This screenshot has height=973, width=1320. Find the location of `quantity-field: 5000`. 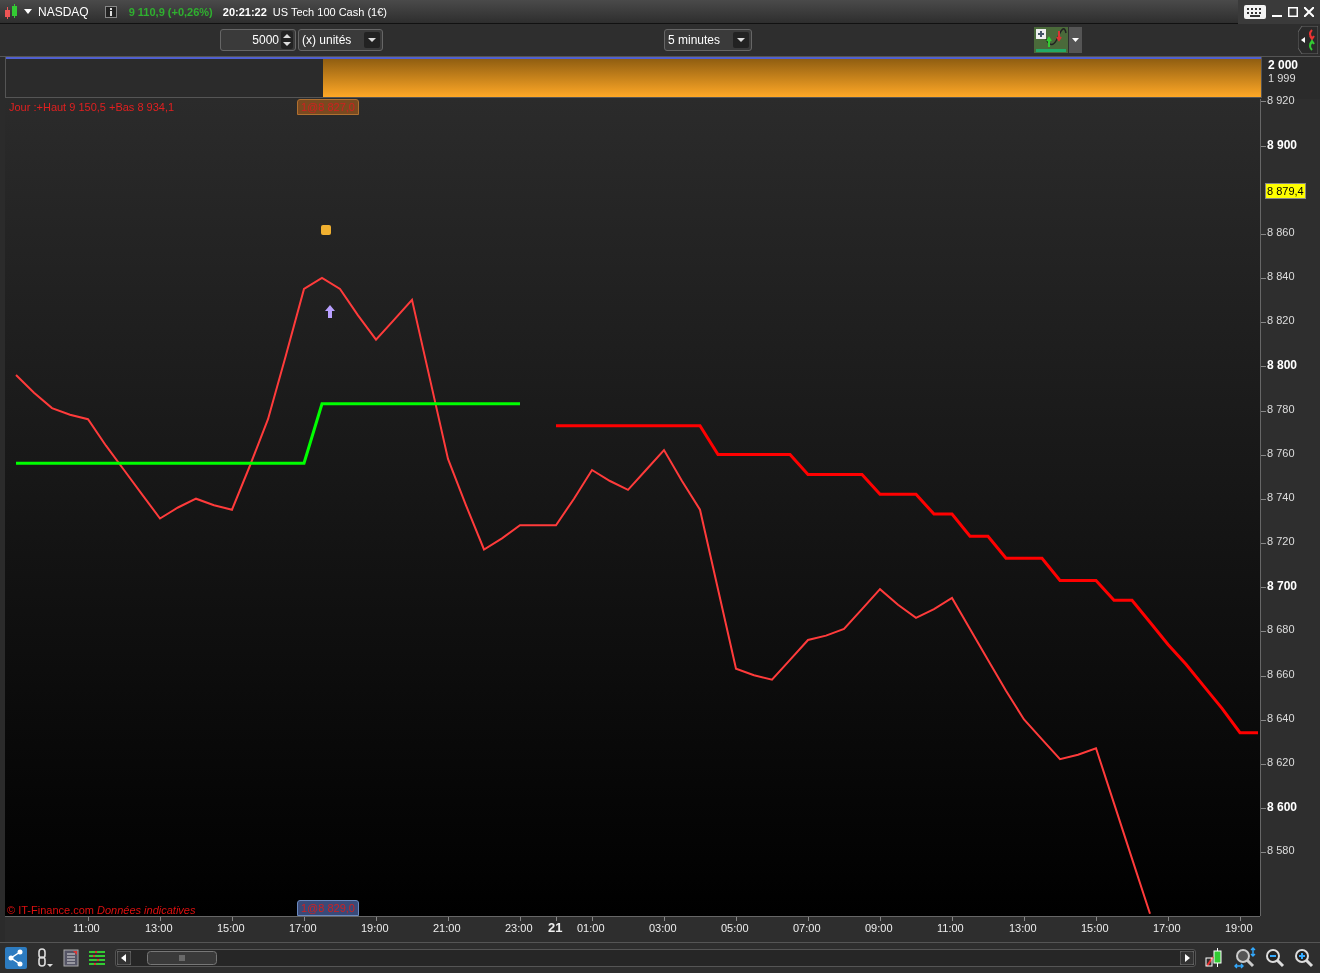

quantity-field: 5000 is located at coordinates (258, 39).